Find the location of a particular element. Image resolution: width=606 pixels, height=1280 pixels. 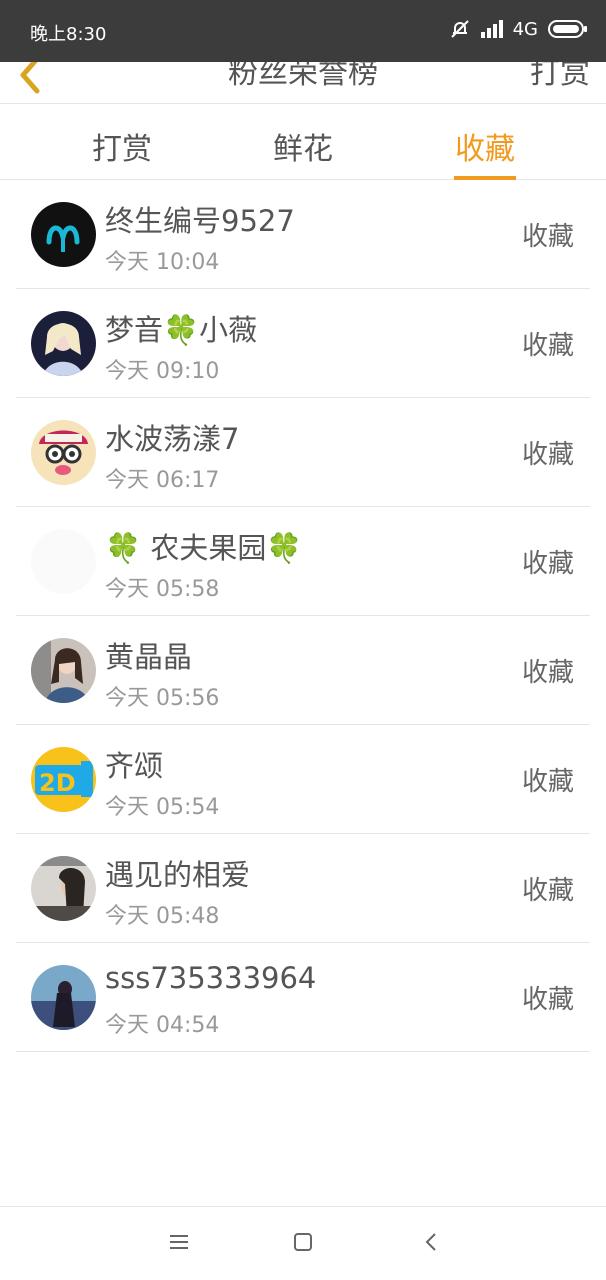

list-item: 水波荡漾7 今天 06:17 收藏 is located at coordinates (303, 452).